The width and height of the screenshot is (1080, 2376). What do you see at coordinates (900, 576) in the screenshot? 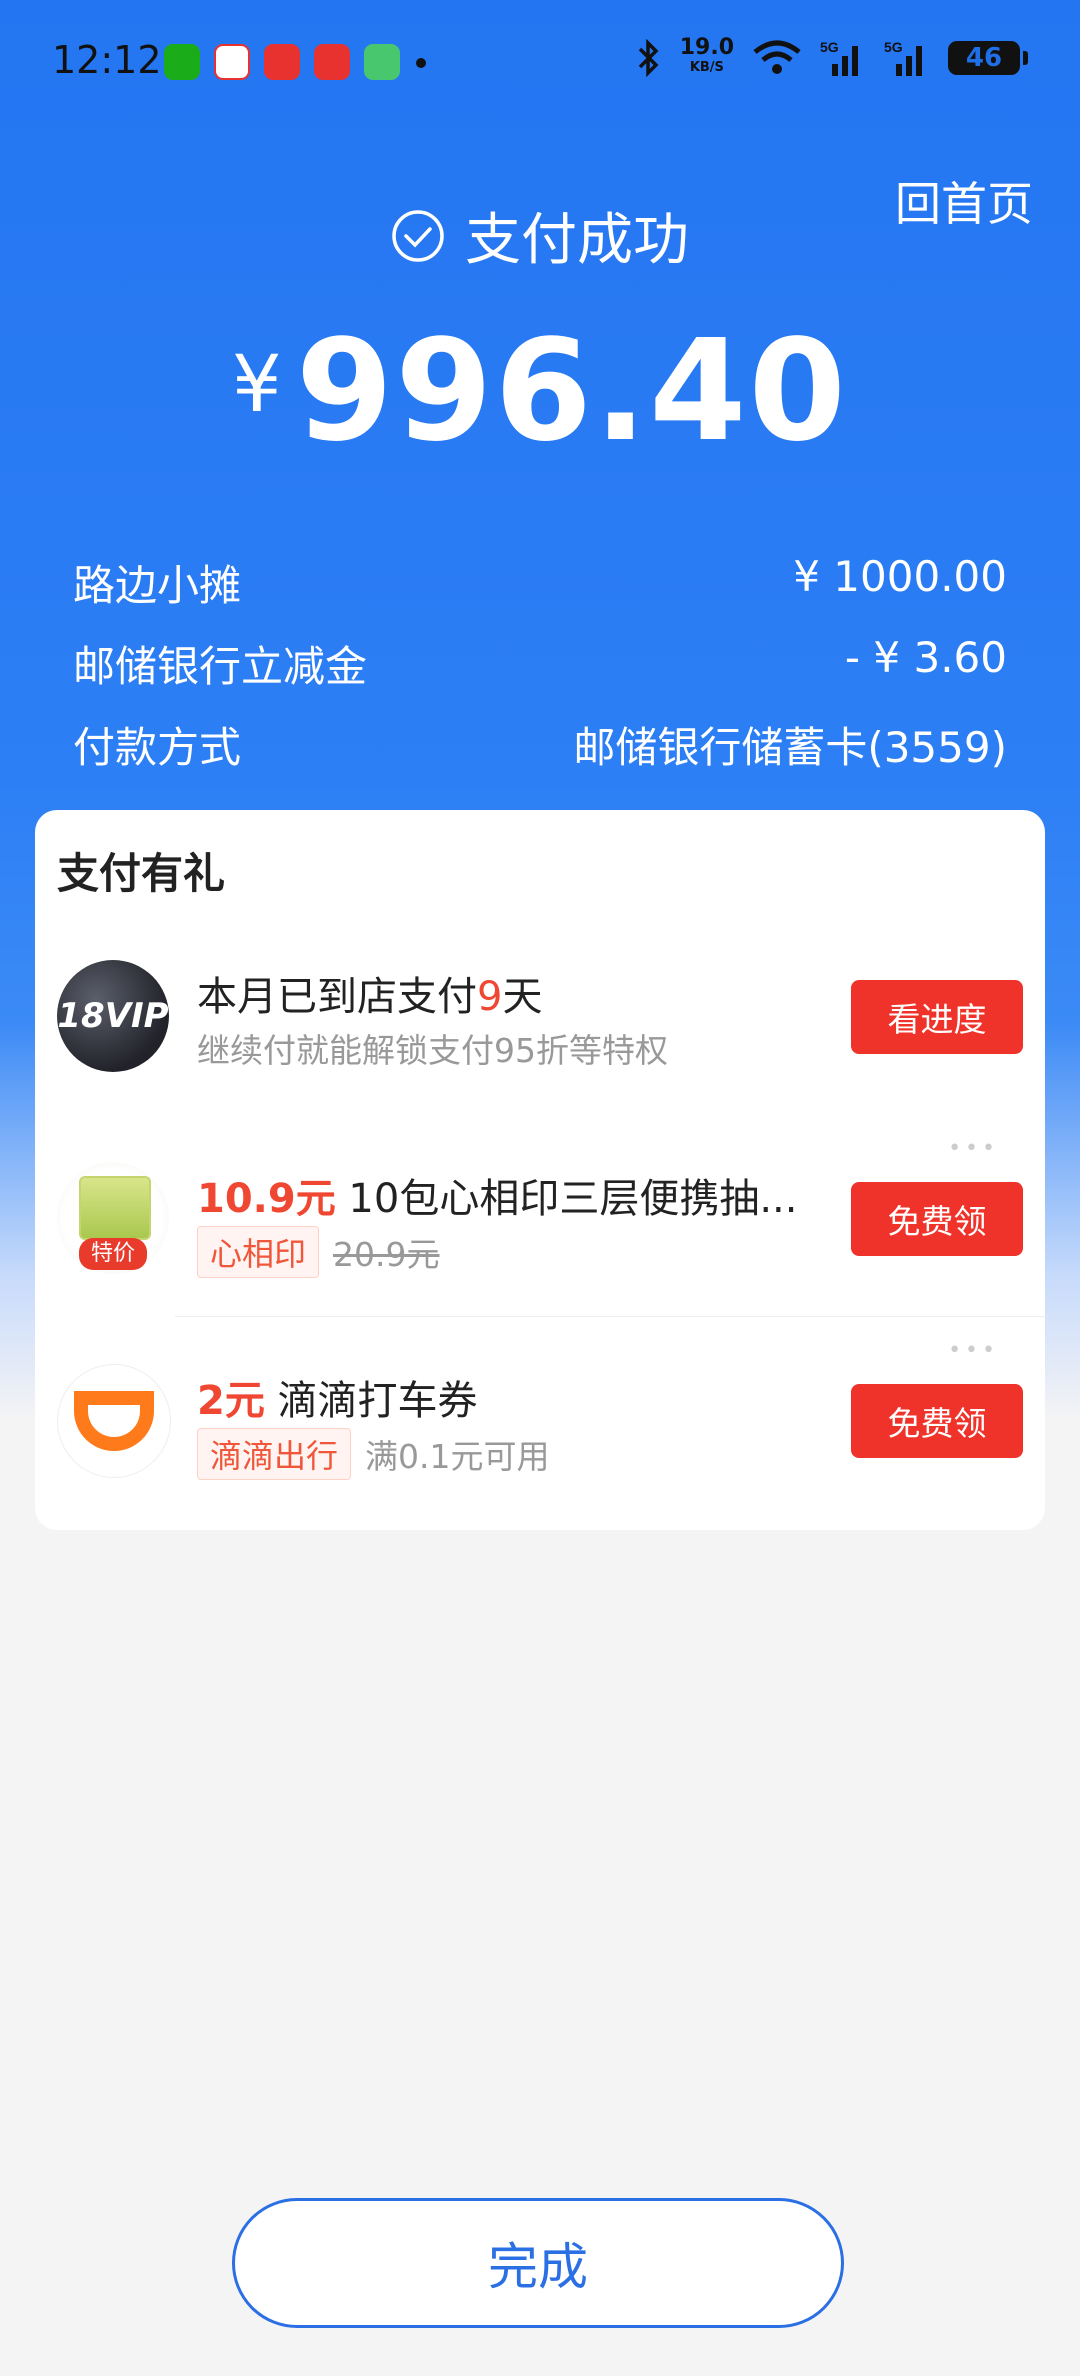
I see `detail-value: ¥ 1000.00` at bounding box center [900, 576].